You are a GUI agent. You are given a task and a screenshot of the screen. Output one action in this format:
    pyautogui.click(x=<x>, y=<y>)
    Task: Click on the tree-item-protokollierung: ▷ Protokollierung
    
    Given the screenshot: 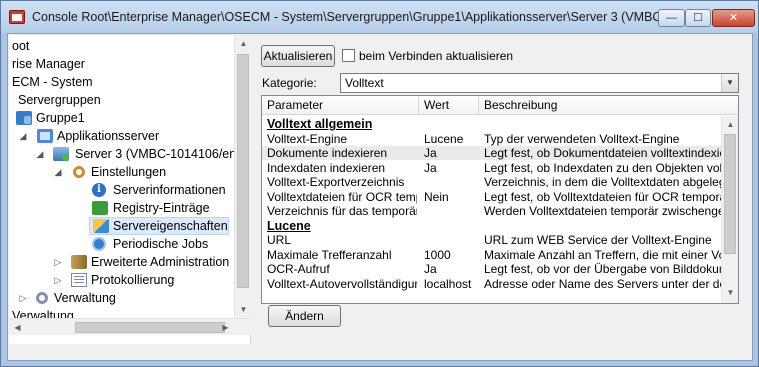 What is the action you would take?
    pyautogui.click(x=128, y=280)
    